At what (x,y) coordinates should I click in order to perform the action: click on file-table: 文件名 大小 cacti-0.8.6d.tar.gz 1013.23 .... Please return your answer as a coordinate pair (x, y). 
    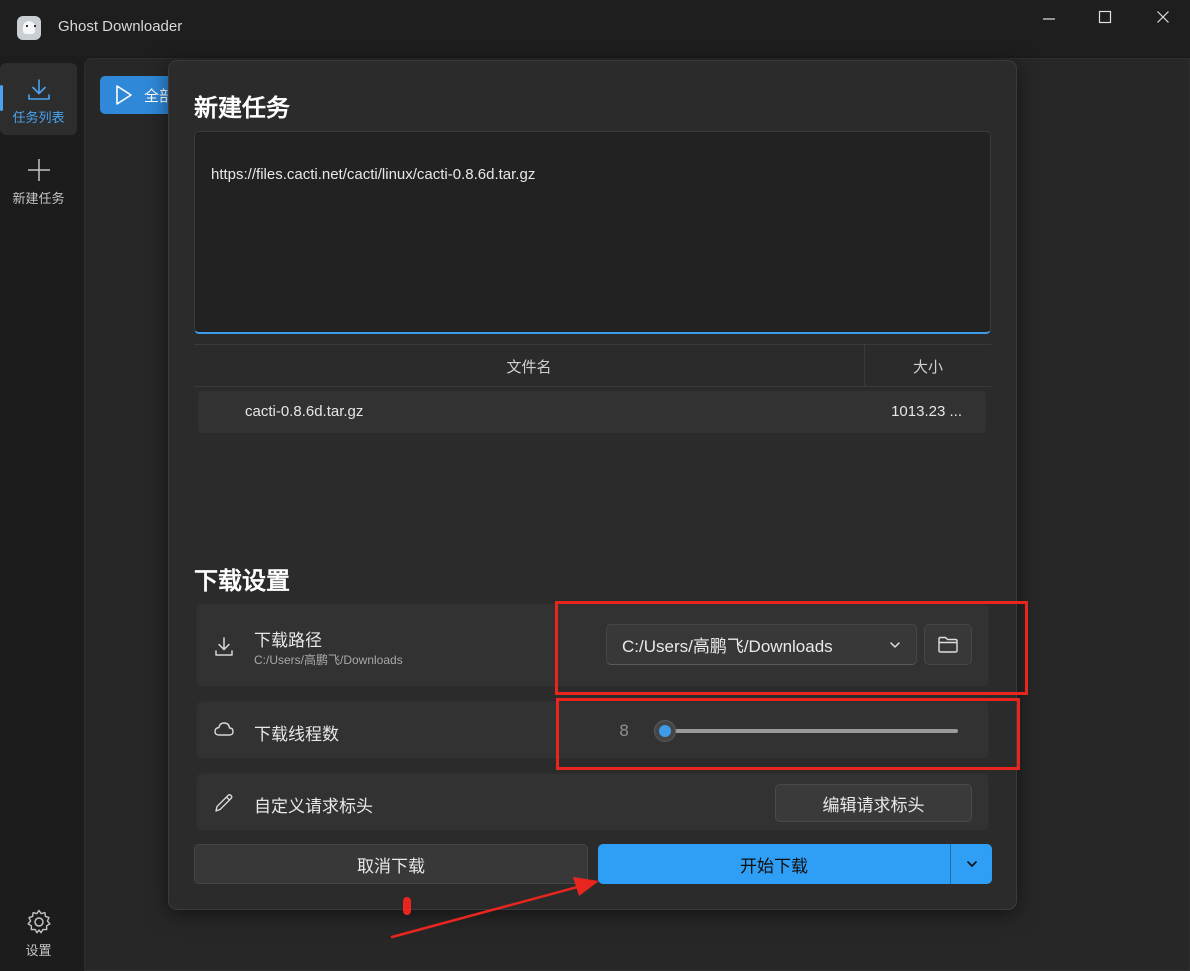
    Looking at the image, I should click on (592, 388).